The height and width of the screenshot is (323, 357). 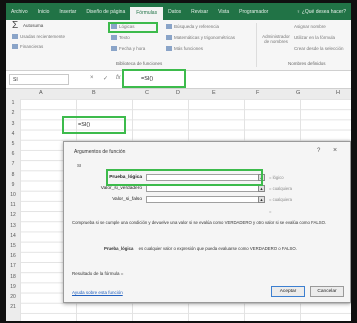 What do you see at coordinates (120, 38) in the screenshot?
I see `text-button: Texto` at bounding box center [120, 38].